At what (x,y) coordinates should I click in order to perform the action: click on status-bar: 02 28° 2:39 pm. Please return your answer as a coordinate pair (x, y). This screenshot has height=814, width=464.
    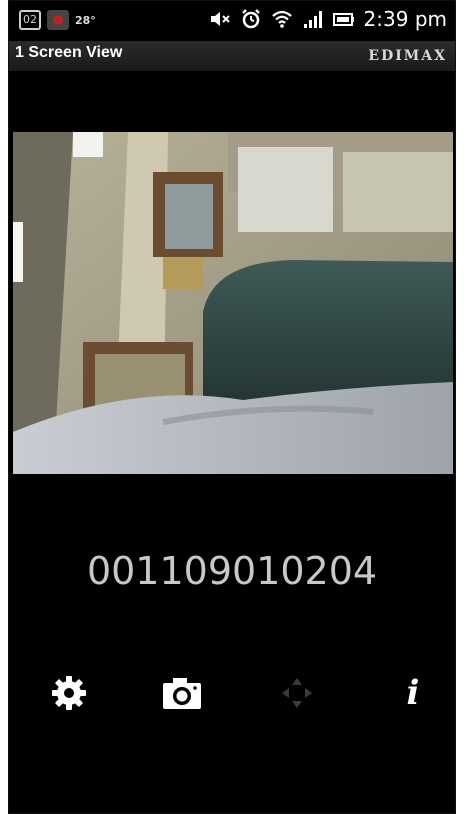
    Looking at the image, I should click on (232, 21).